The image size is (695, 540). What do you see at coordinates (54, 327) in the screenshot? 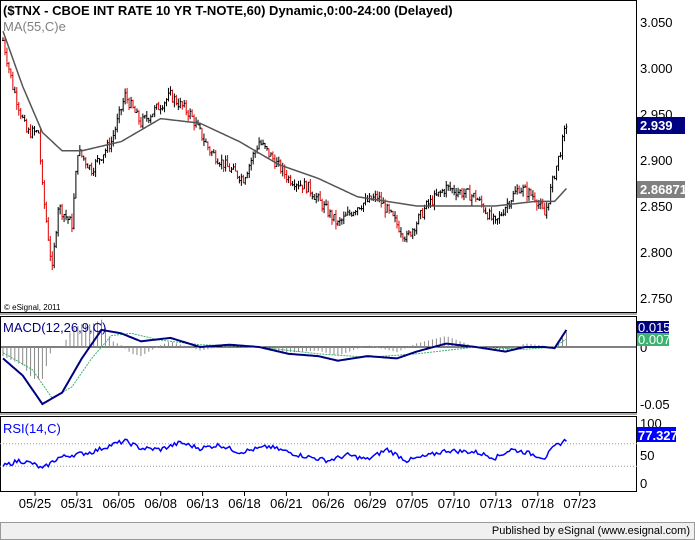
I see `macd-label: MACD(12,26,9,C)` at bounding box center [54, 327].